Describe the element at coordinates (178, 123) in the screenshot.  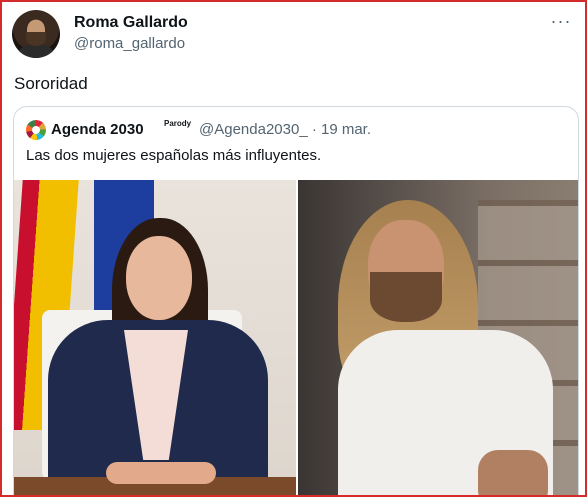
I see `parody-badge: Parody` at that location.